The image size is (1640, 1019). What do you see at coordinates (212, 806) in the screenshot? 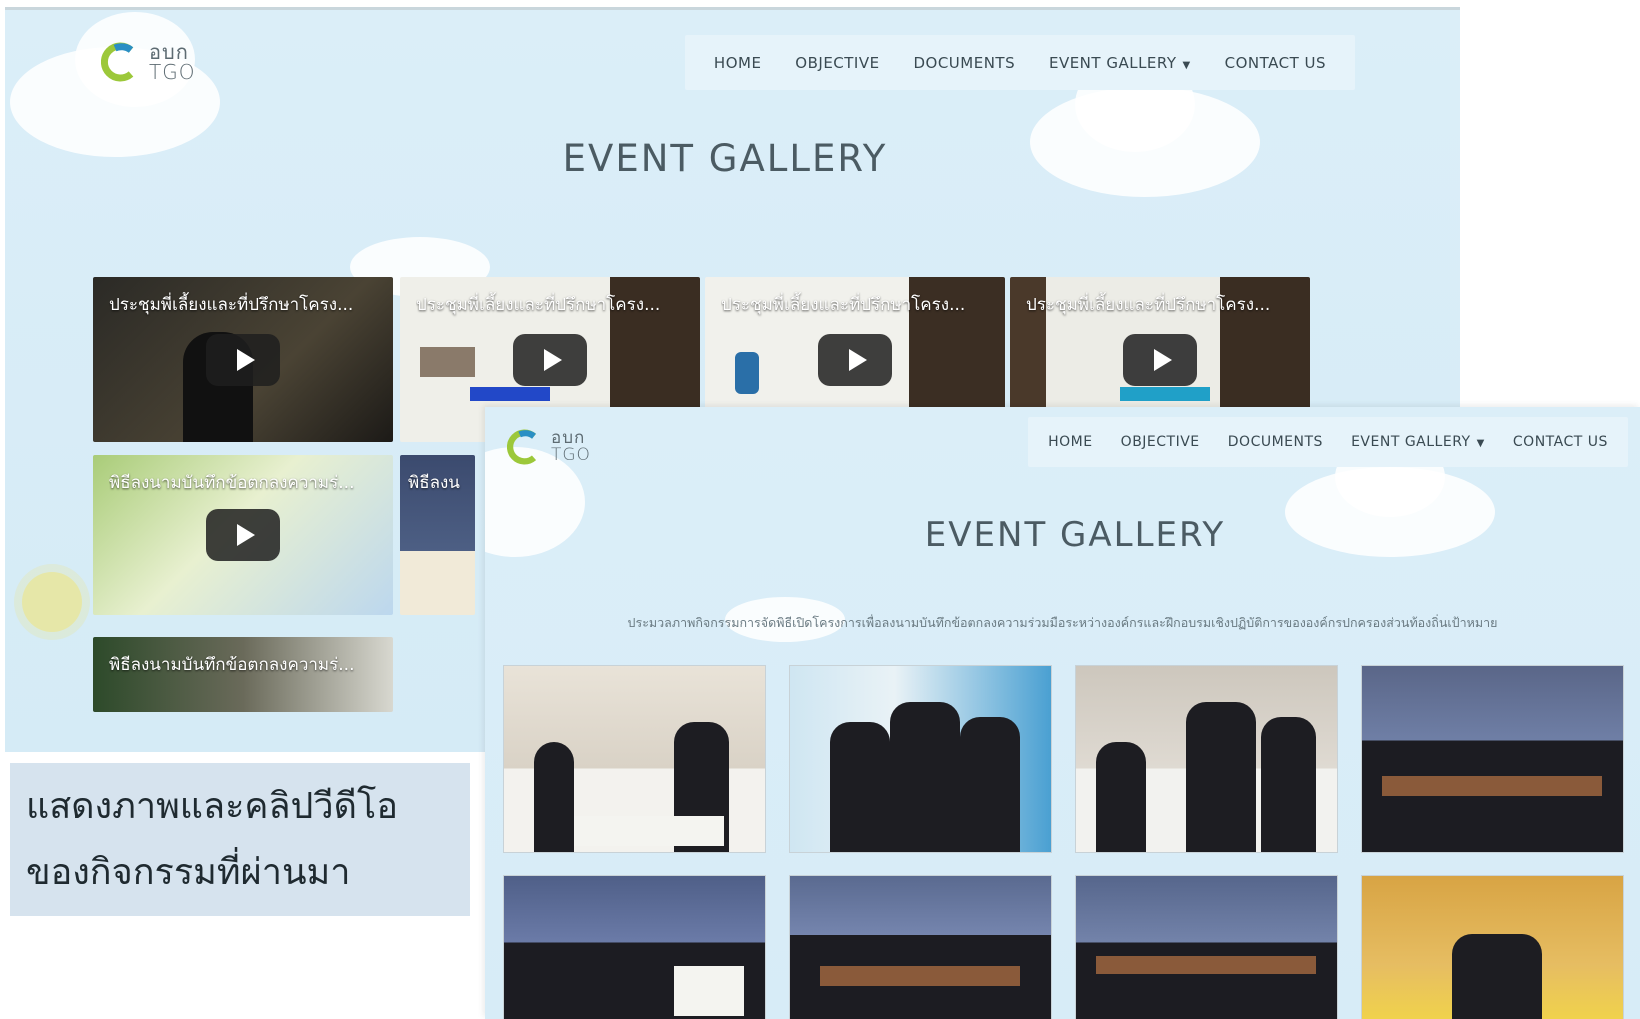
I see `caption-line-1: แสดงภาพและคลิปวีดีโอ` at bounding box center [212, 806].